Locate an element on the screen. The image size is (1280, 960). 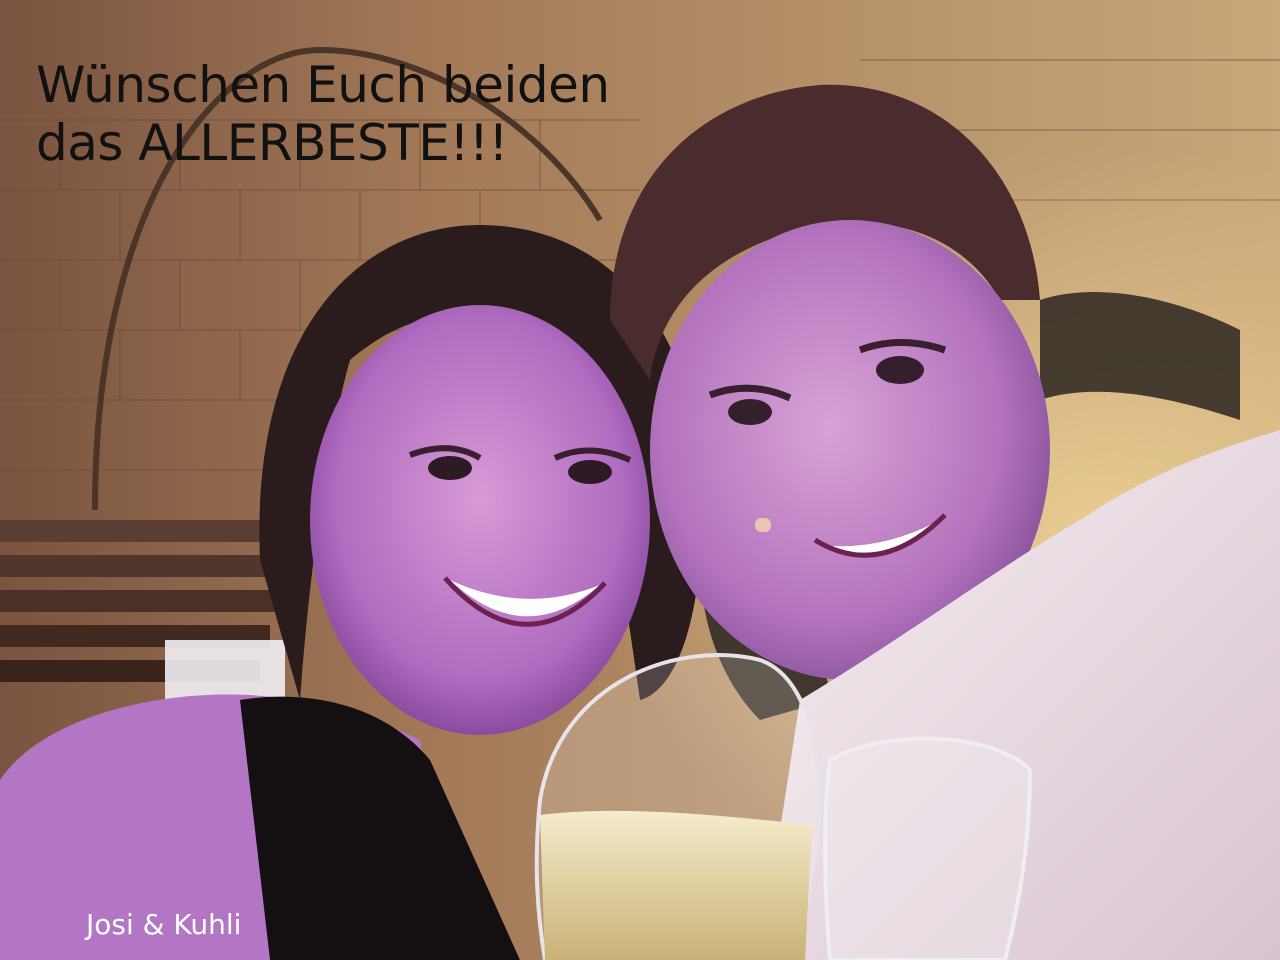
woman-face is located at coordinates (480, 520).